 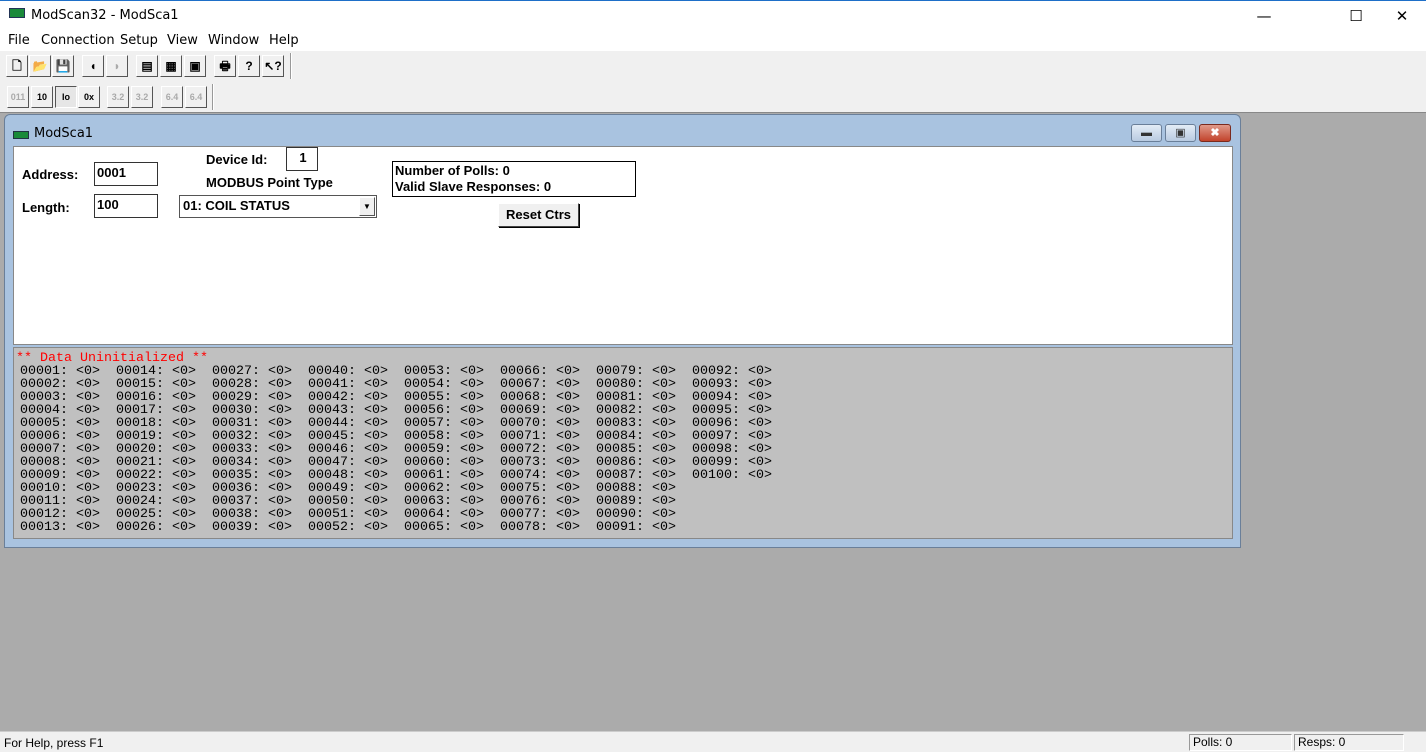 What do you see at coordinates (156, 527) in the screenshot?
I see `register-cell: 00026: <0>` at bounding box center [156, 527].